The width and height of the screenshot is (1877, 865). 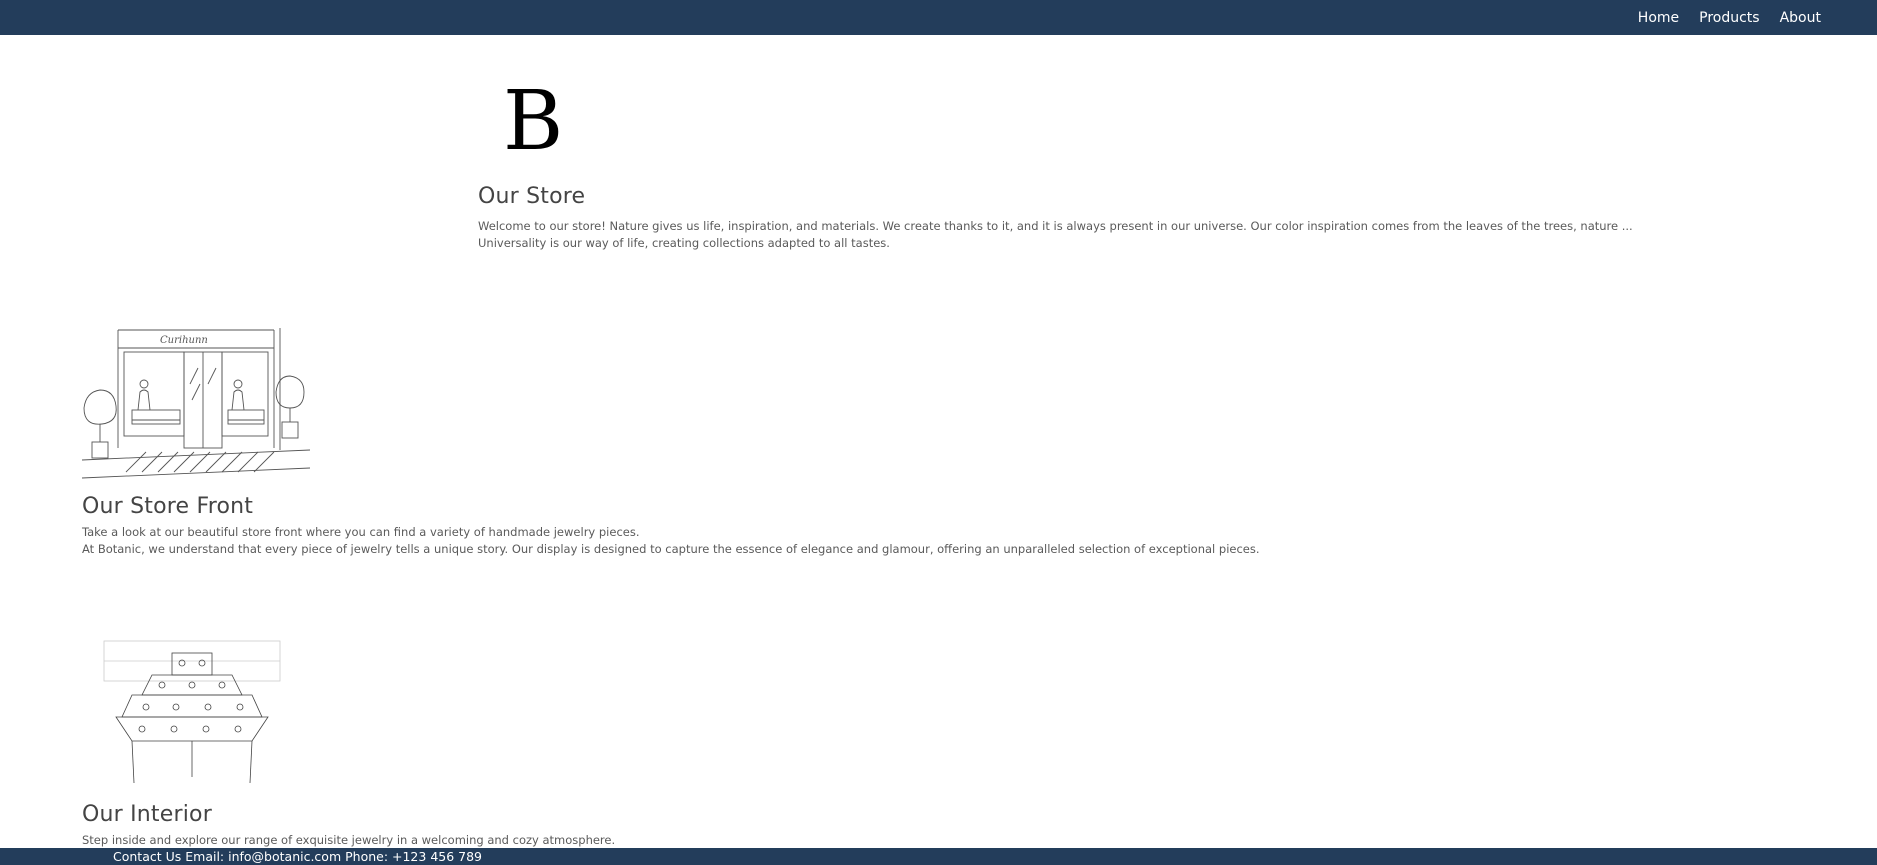 What do you see at coordinates (938, 17) in the screenshot?
I see `navbar: Home Products About` at bounding box center [938, 17].